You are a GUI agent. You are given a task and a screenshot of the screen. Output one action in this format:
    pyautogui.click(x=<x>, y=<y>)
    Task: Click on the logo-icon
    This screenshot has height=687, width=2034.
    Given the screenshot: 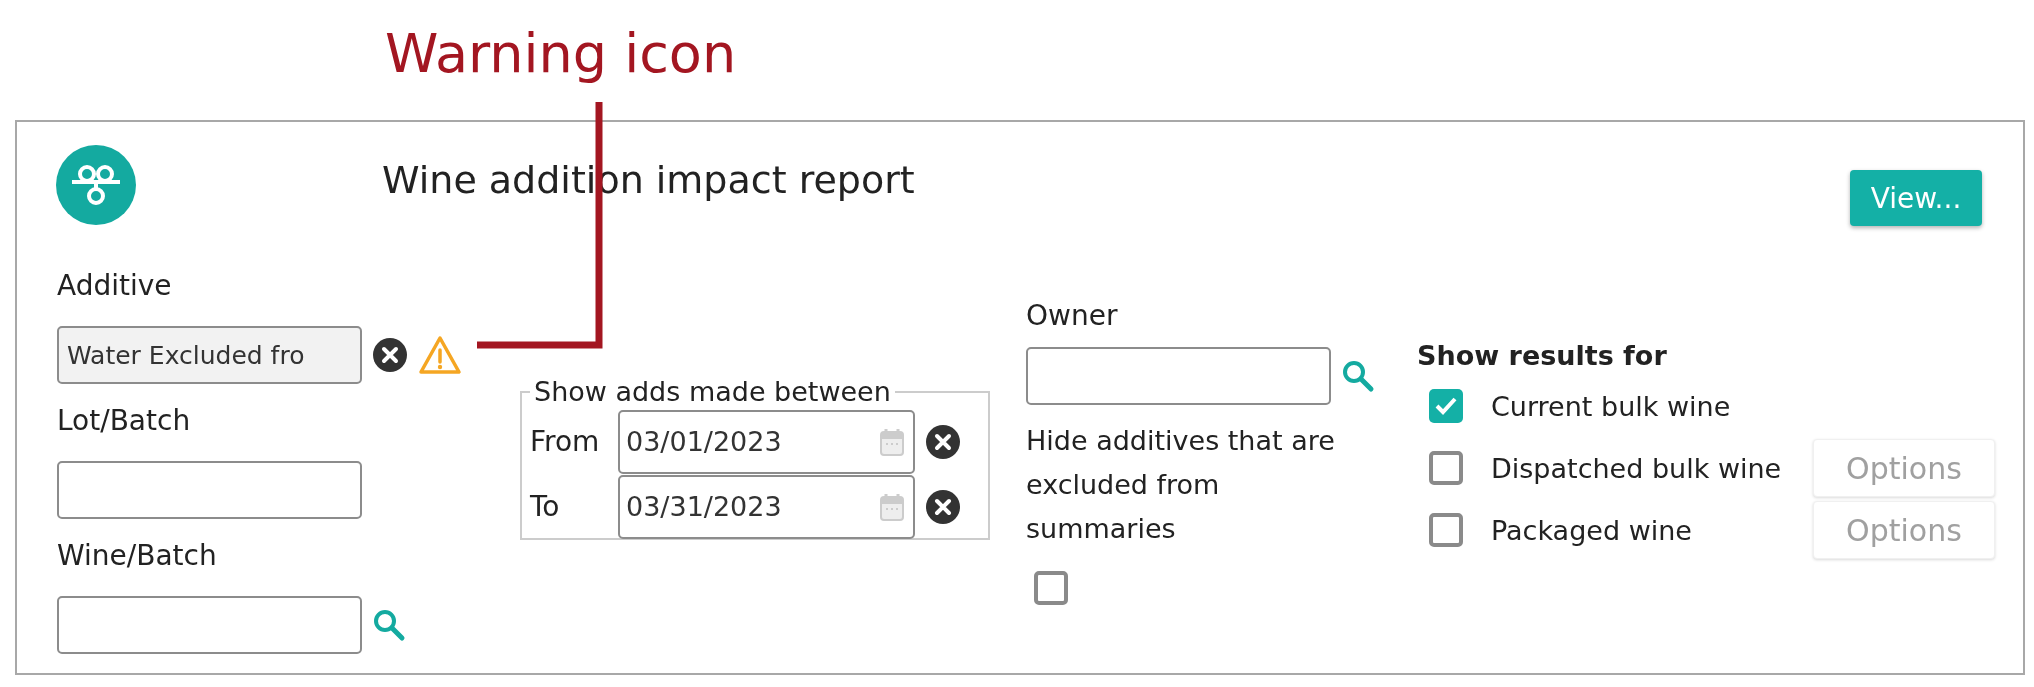 What is the action you would take?
    pyautogui.click(x=96, y=185)
    